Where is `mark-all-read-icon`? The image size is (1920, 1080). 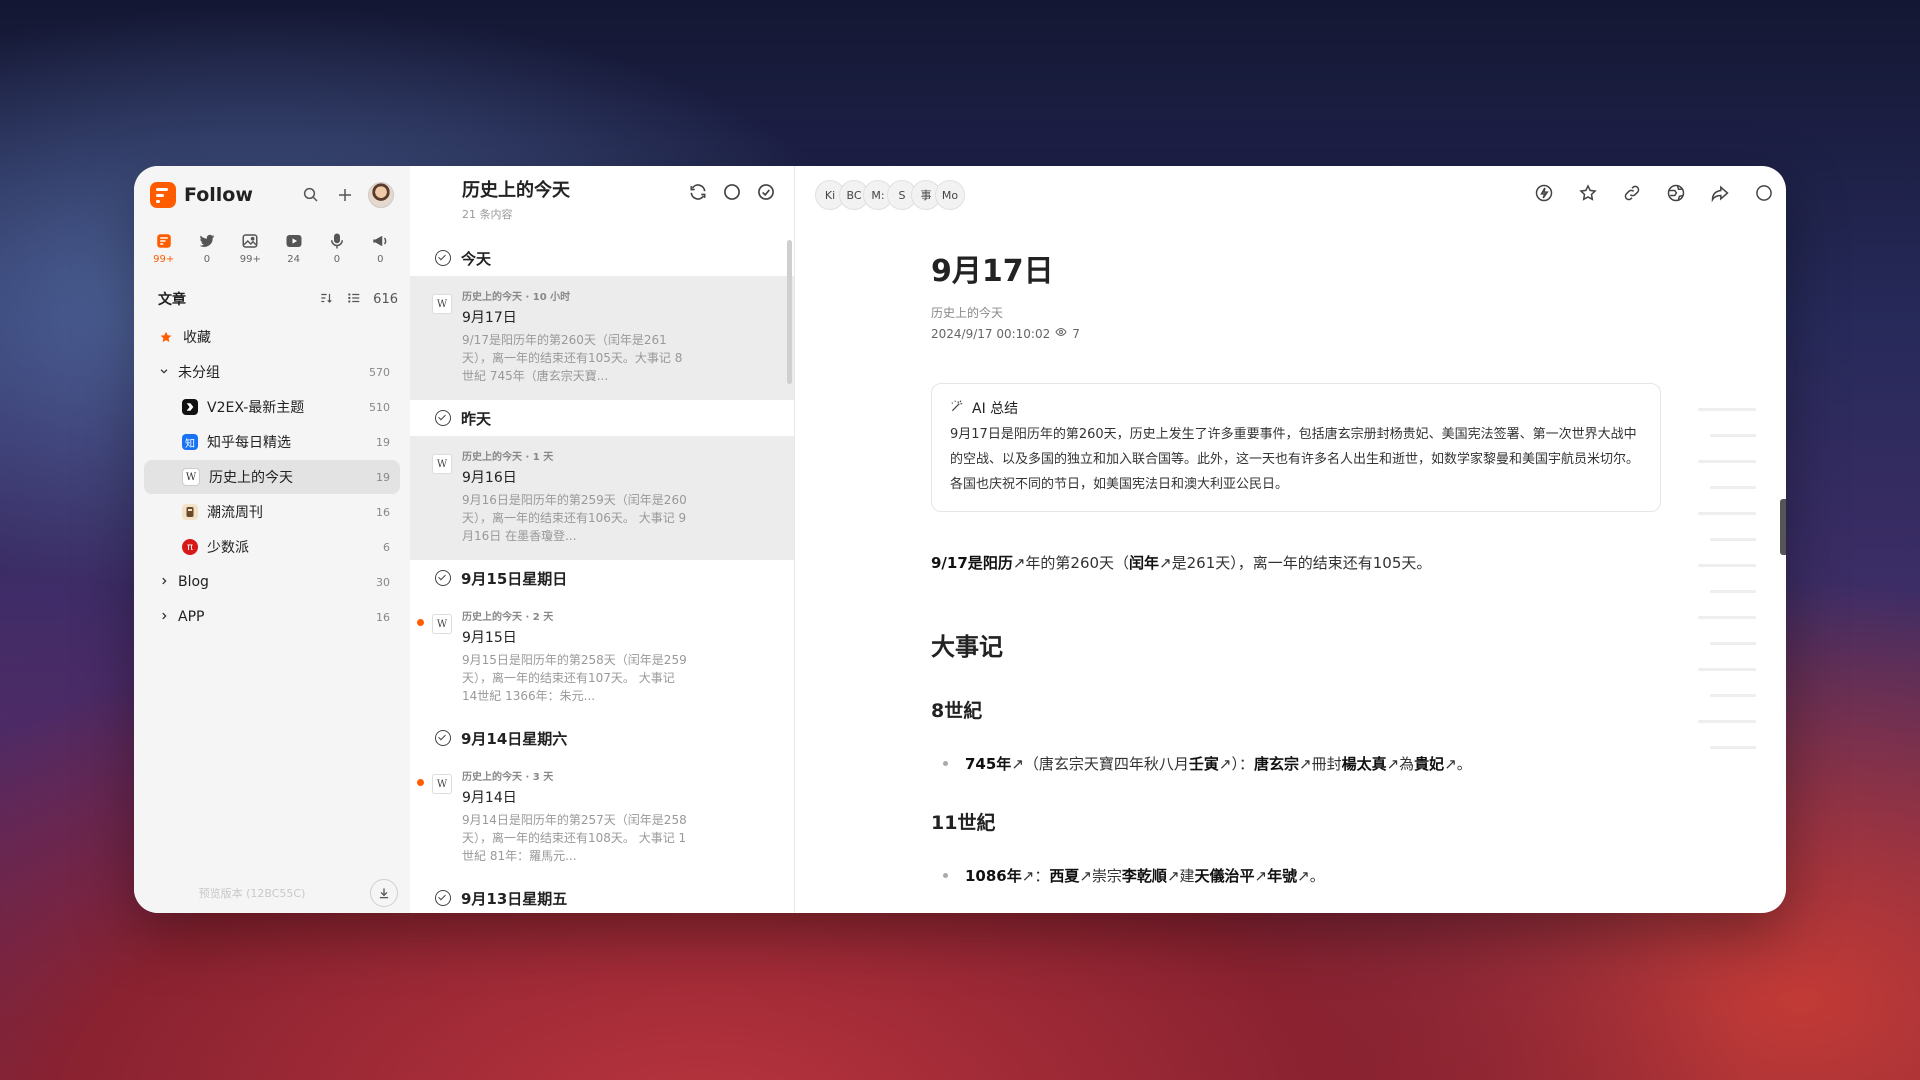 mark-all-read-icon is located at coordinates (766, 194).